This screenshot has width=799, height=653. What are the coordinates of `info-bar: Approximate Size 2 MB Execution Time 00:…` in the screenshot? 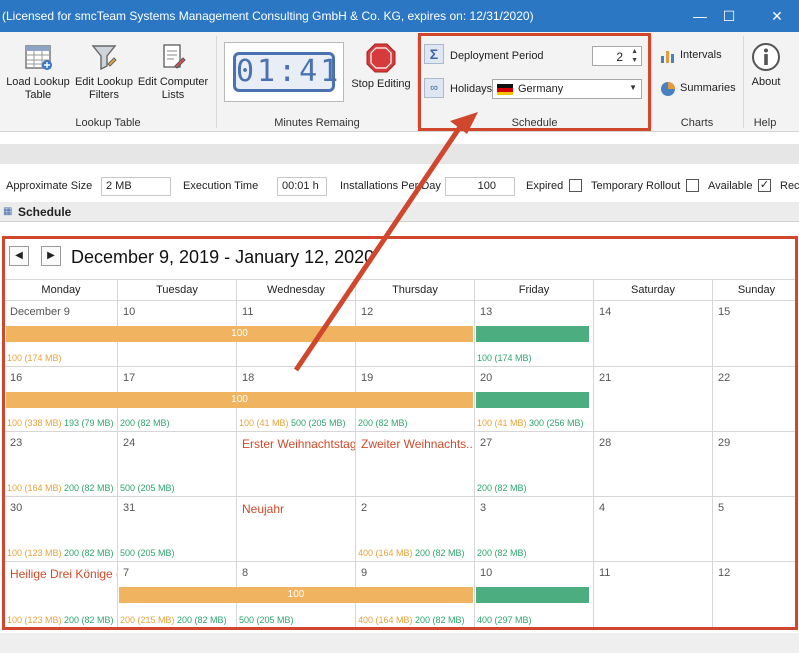 It's located at (399, 187).